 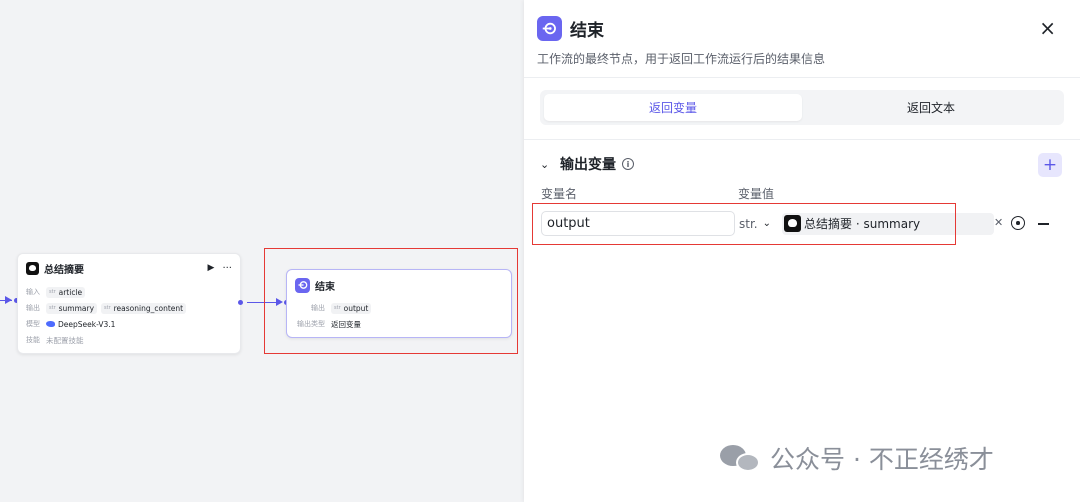 I want to click on input-tag-article: str article, so click(x=66, y=292).